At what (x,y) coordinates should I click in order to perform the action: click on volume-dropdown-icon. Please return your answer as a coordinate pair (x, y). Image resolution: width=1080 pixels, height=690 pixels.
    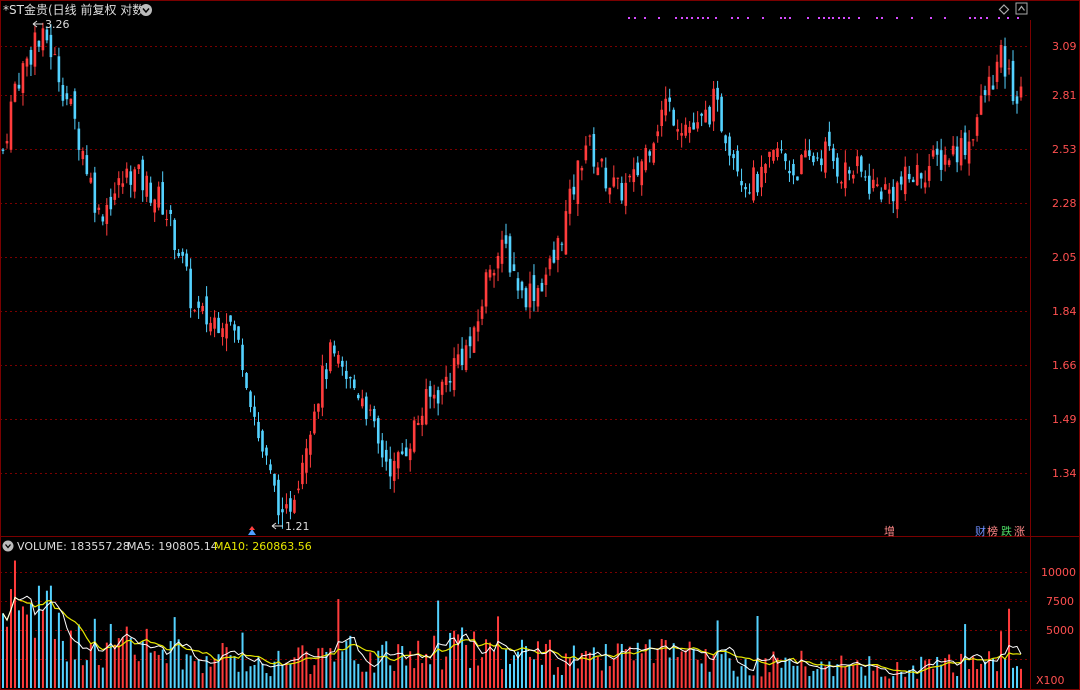
    Looking at the image, I should click on (8, 546).